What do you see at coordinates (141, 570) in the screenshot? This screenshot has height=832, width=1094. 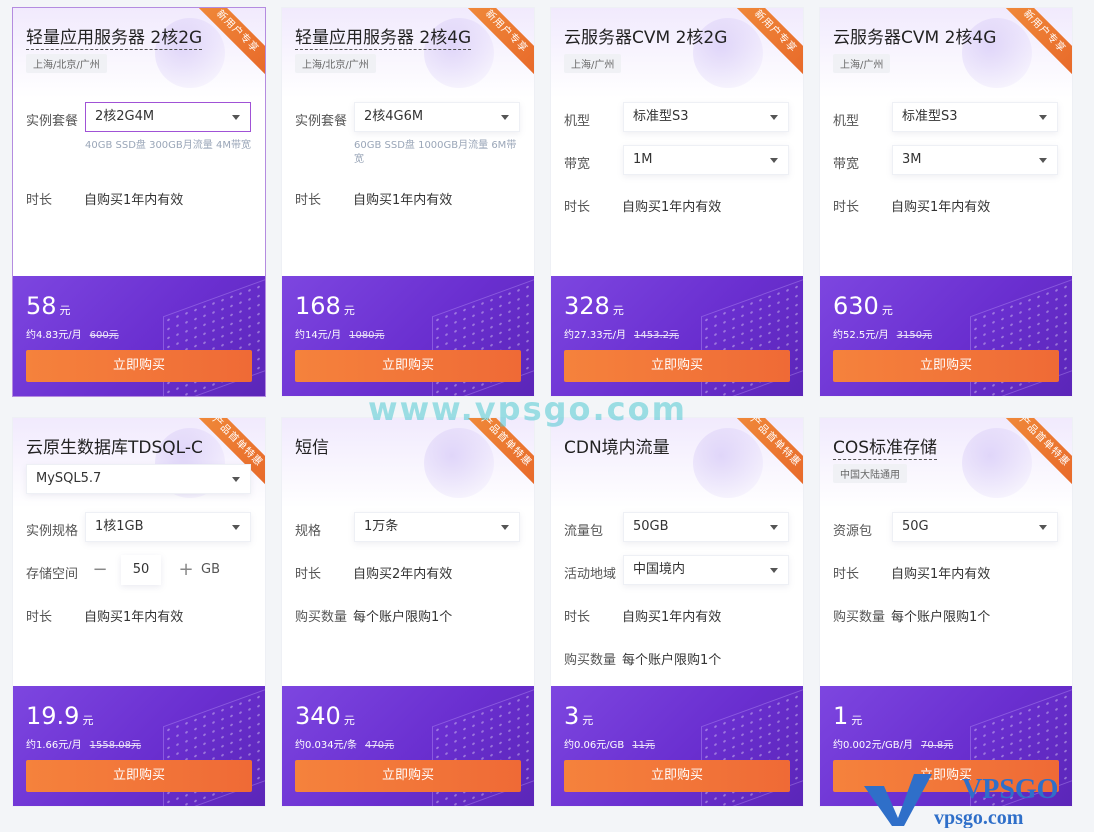 I see `stepper-value: 50` at bounding box center [141, 570].